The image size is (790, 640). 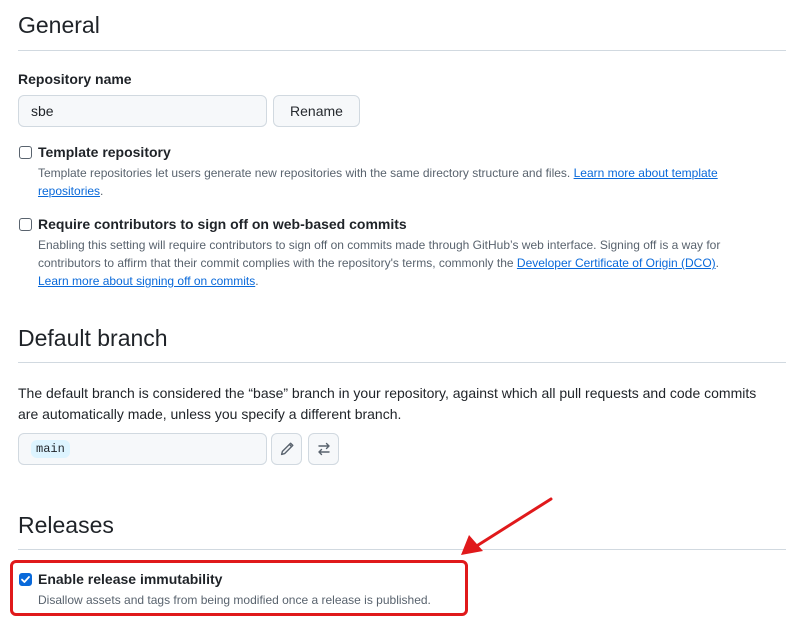 What do you see at coordinates (239, 588) in the screenshot?
I see `annotation-highlight-box` at bounding box center [239, 588].